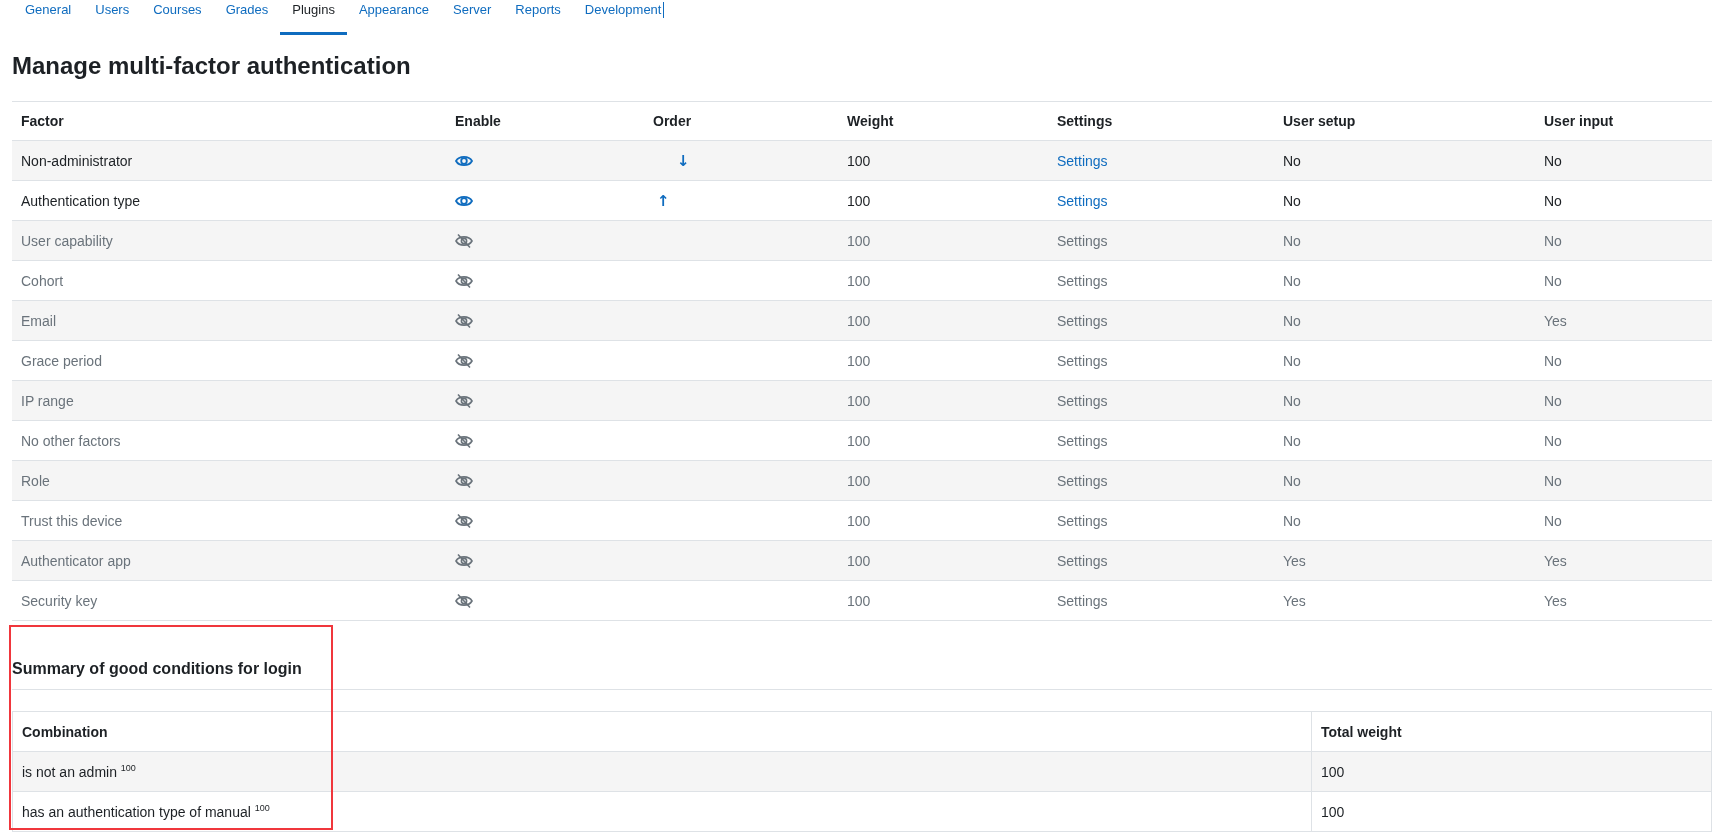 The height and width of the screenshot is (837, 1712). Describe the element at coordinates (157, 669) in the screenshot. I see `section-heading: Summary of good conditions for login` at that location.